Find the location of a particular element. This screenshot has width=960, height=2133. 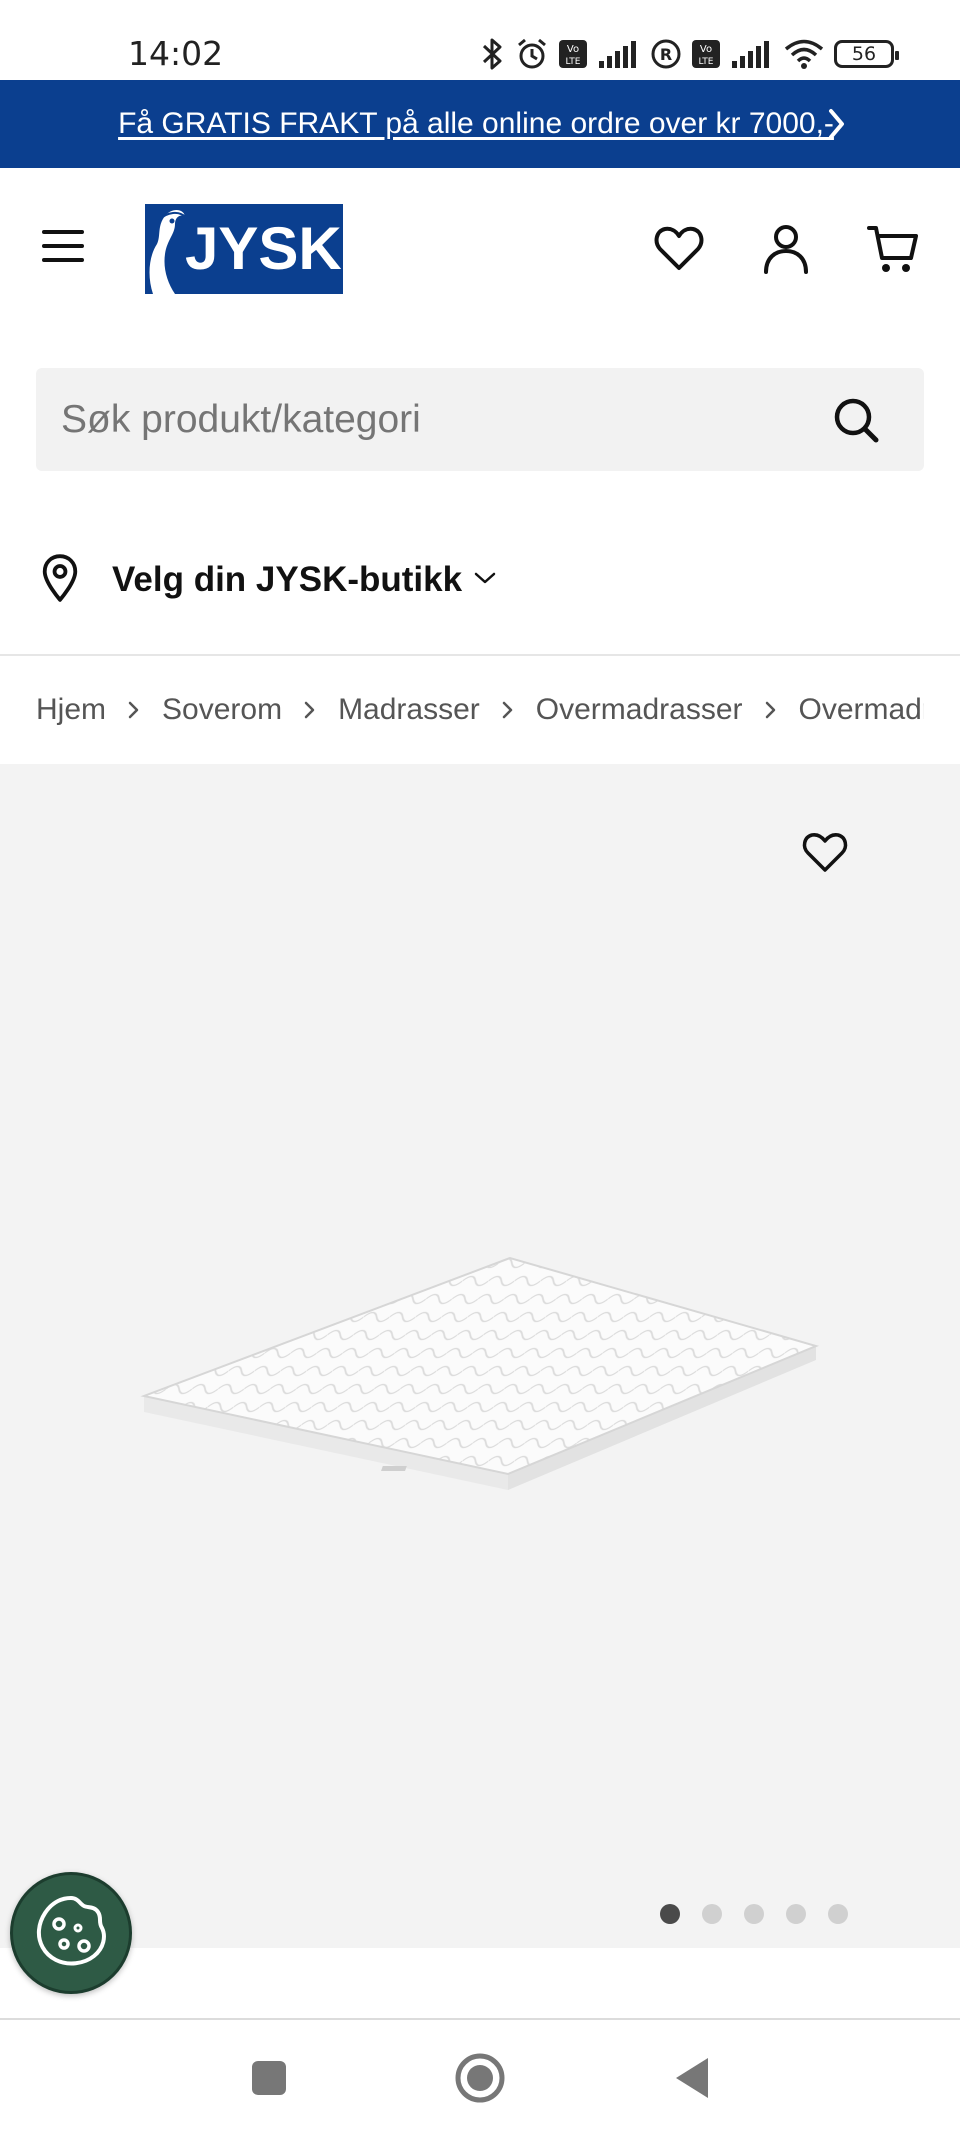

wifi-icon is located at coordinates (804, 54).